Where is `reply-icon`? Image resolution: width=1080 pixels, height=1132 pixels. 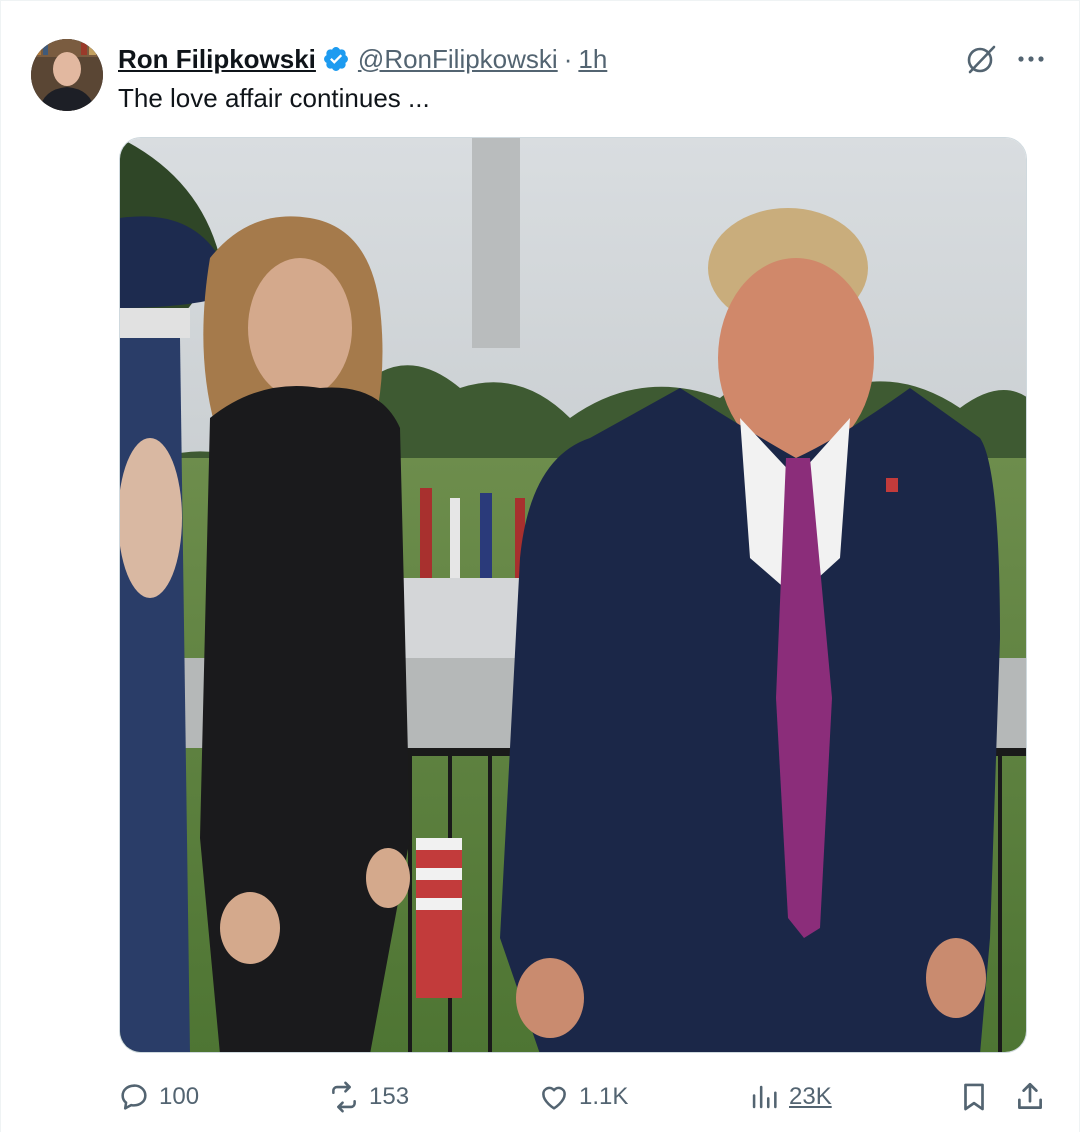
reply-icon is located at coordinates (134, 1097).